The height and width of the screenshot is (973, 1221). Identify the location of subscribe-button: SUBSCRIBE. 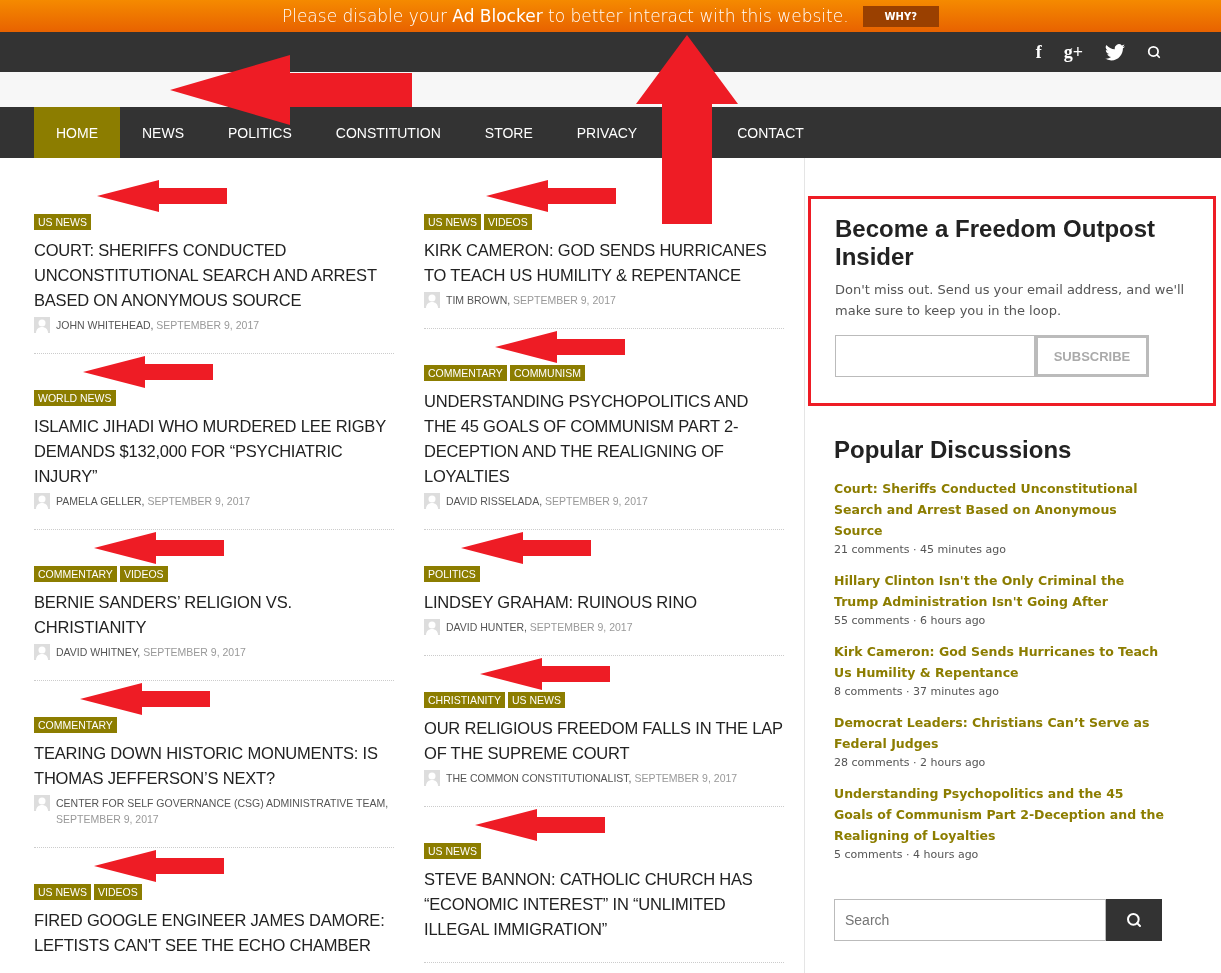
(1092, 356).